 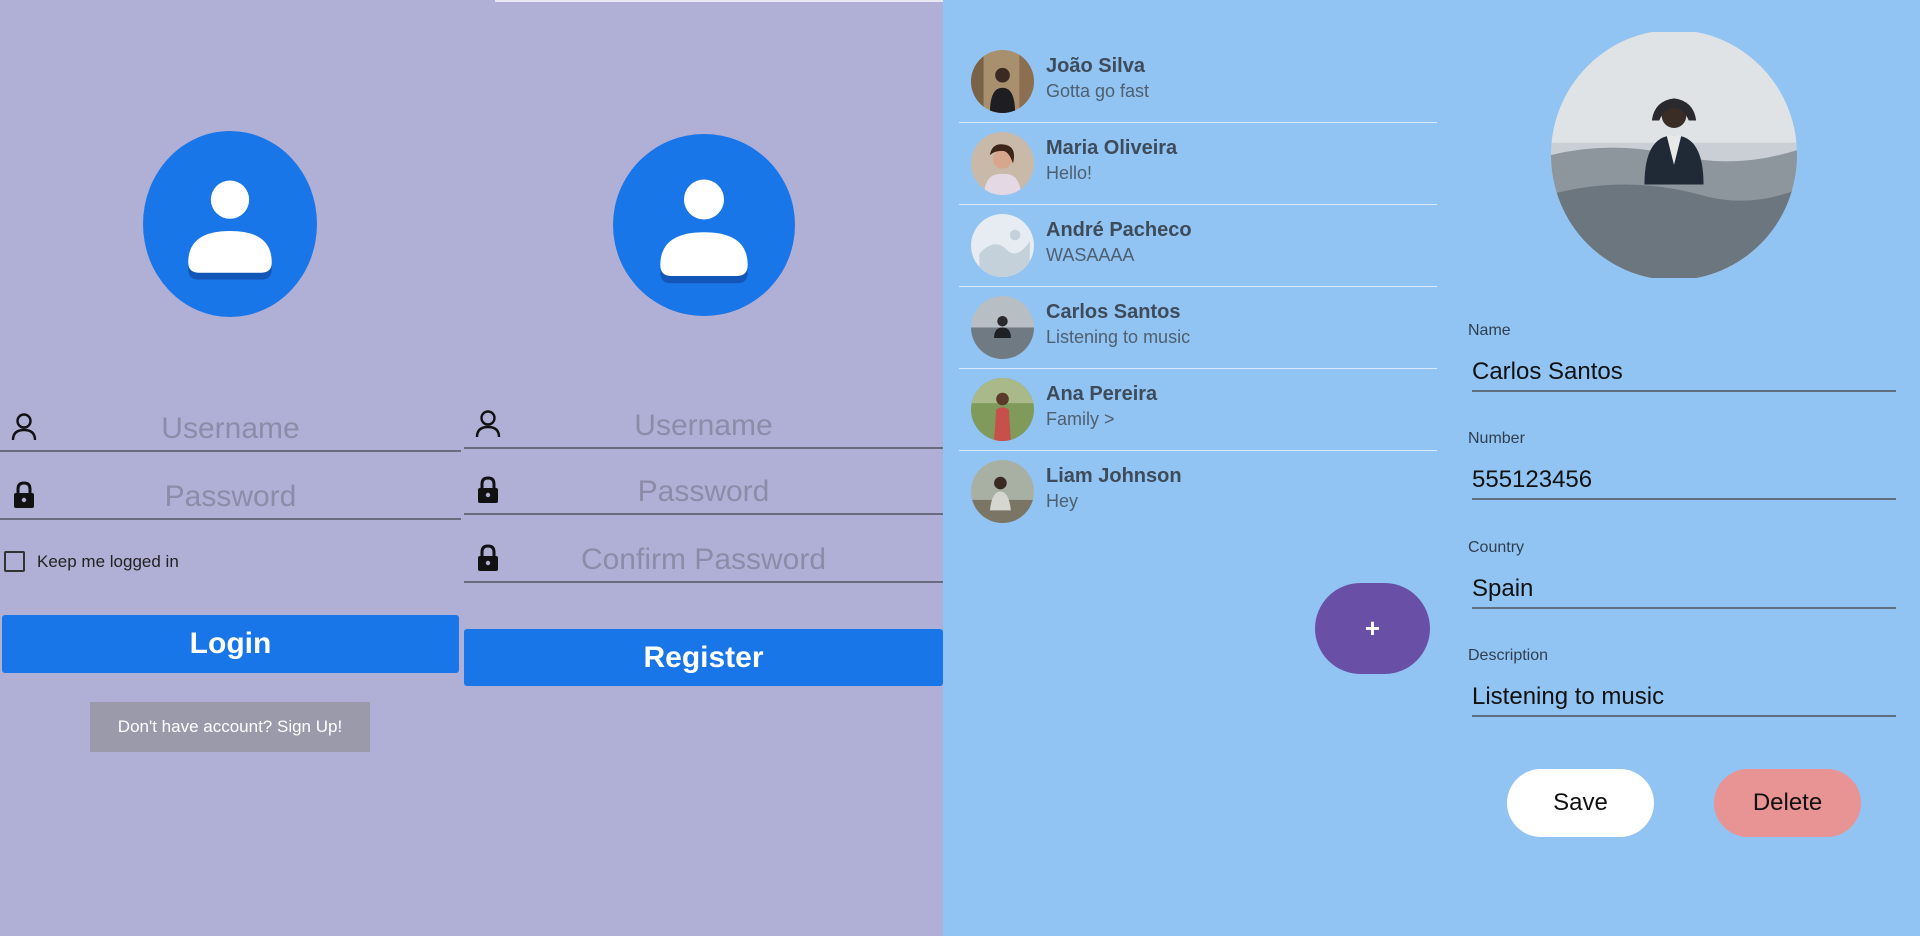 What do you see at coordinates (703, 559) in the screenshot?
I see `confirm-password-placeholder: Confirm Password` at bounding box center [703, 559].